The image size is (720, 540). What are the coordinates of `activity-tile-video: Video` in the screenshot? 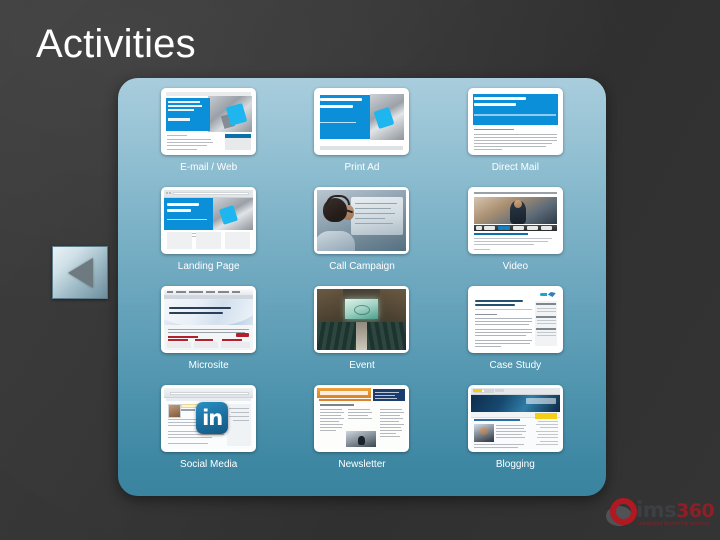 It's located at (515, 236).